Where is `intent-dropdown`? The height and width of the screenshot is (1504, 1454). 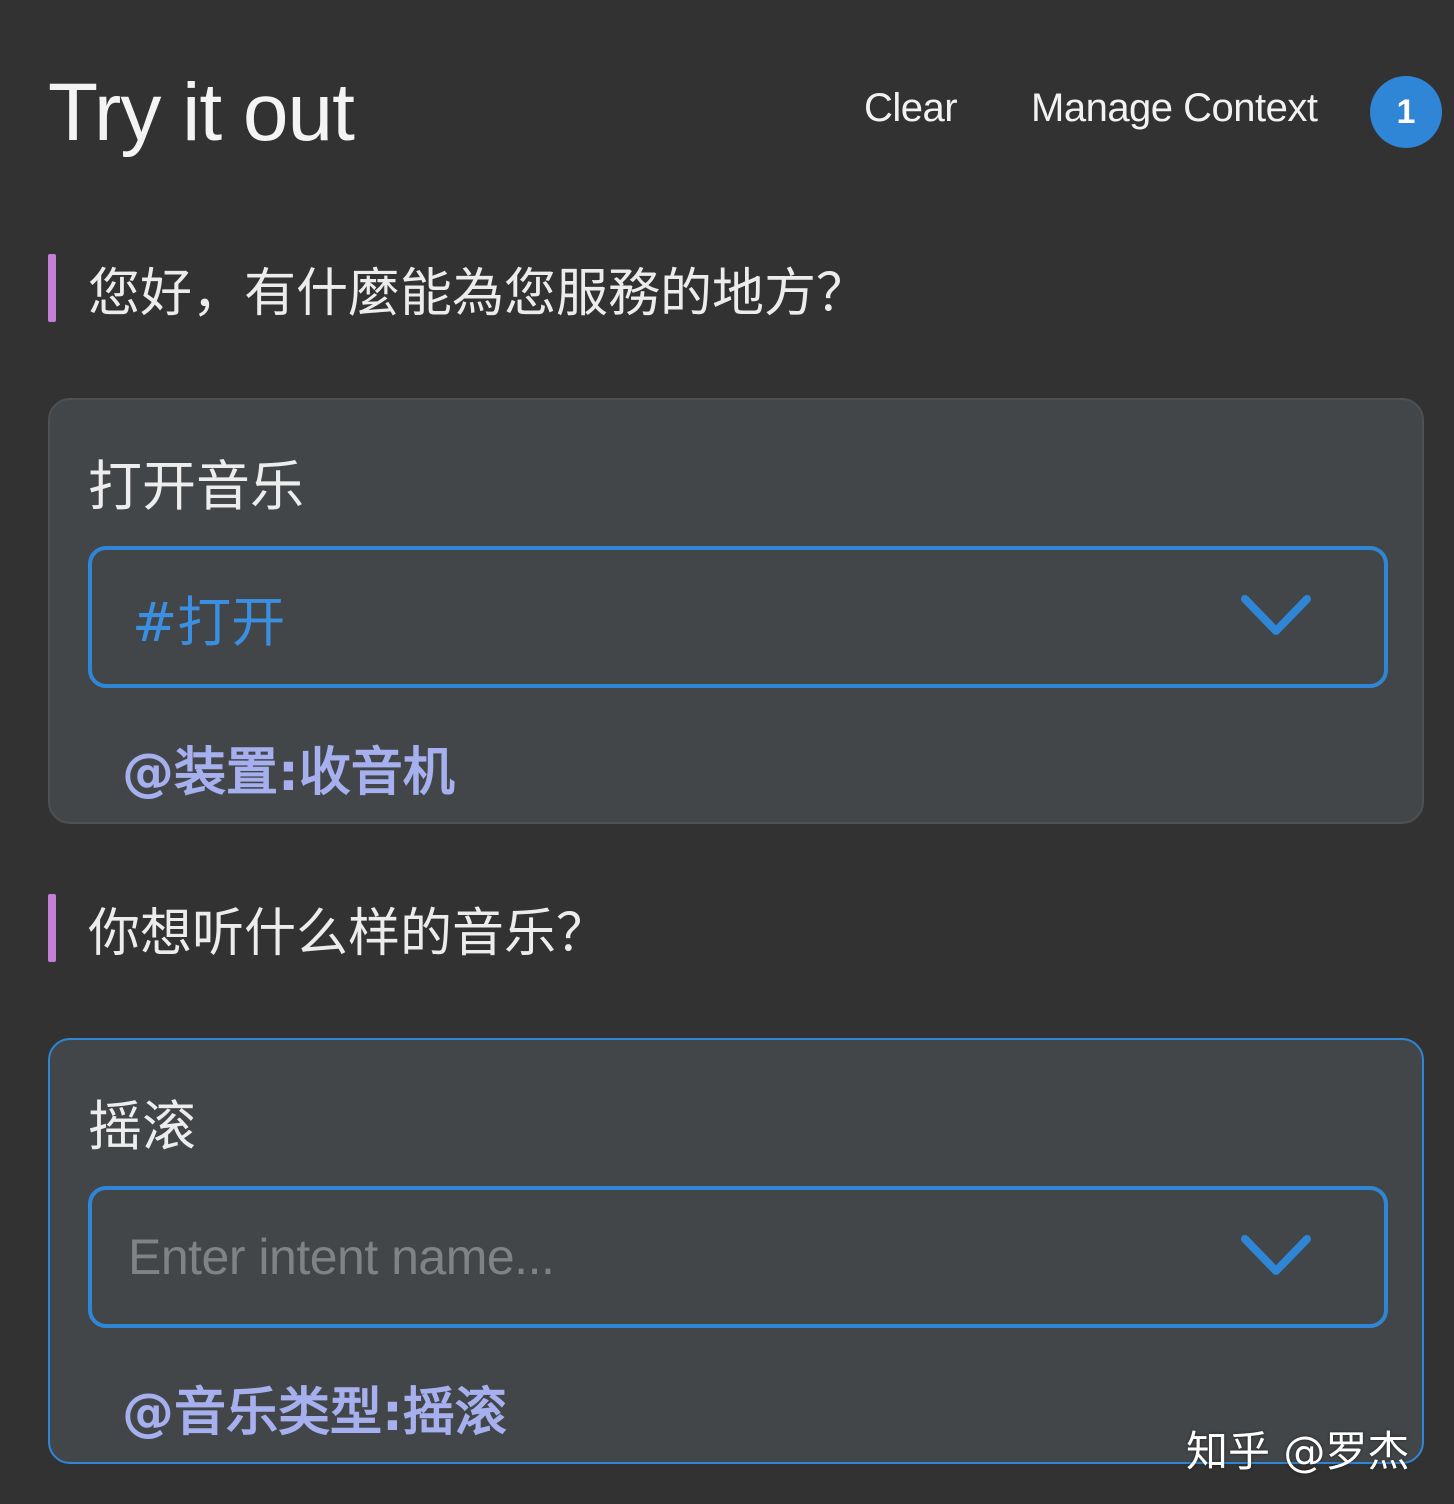 intent-dropdown is located at coordinates (738, 1257).